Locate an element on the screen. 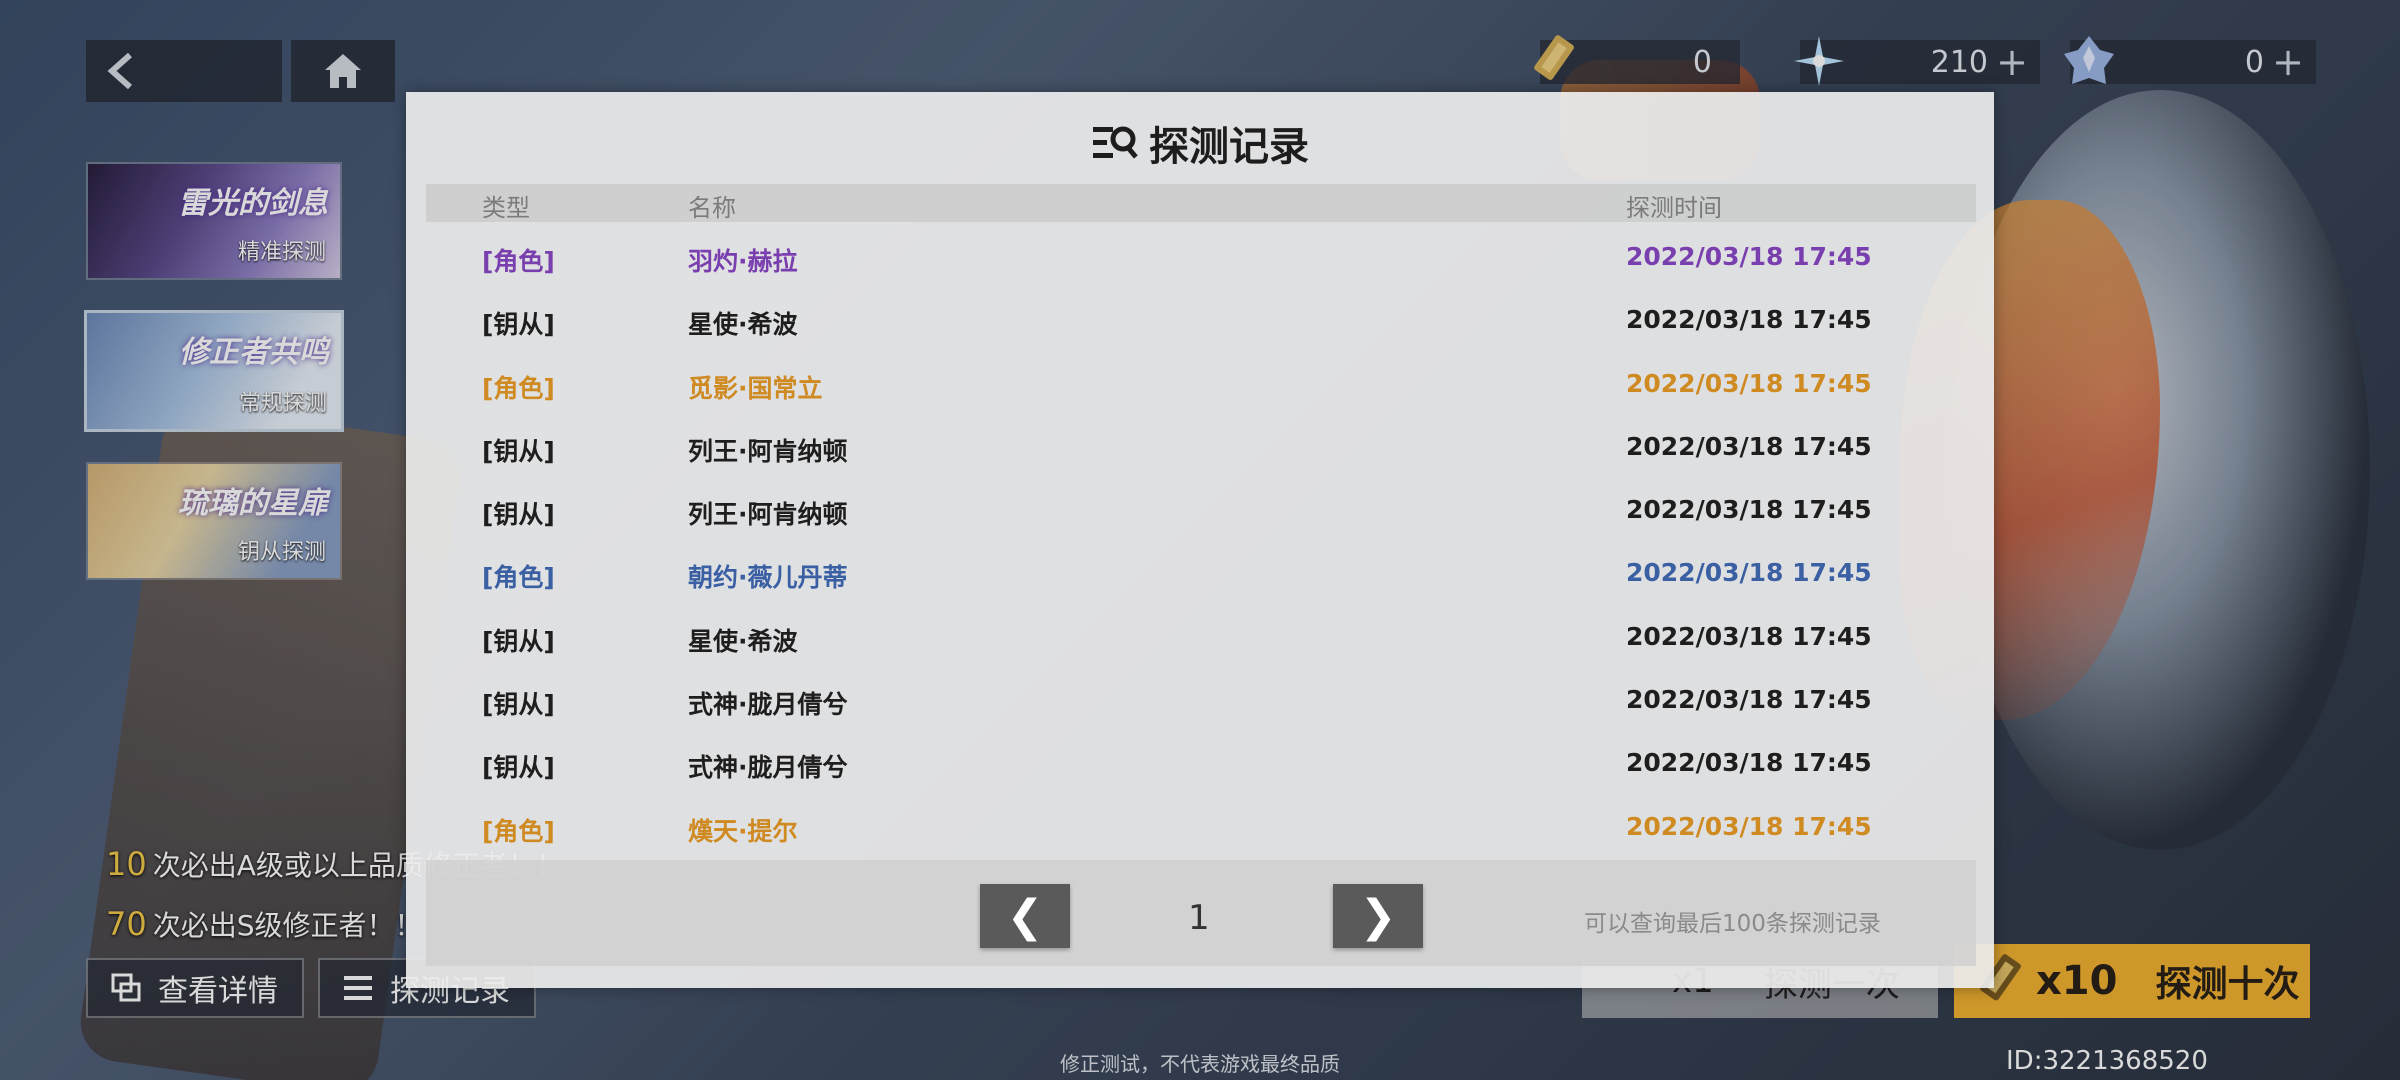 This screenshot has height=1080, width=2400. prev-page-button: ❮ is located at coordinates (1025, 916).